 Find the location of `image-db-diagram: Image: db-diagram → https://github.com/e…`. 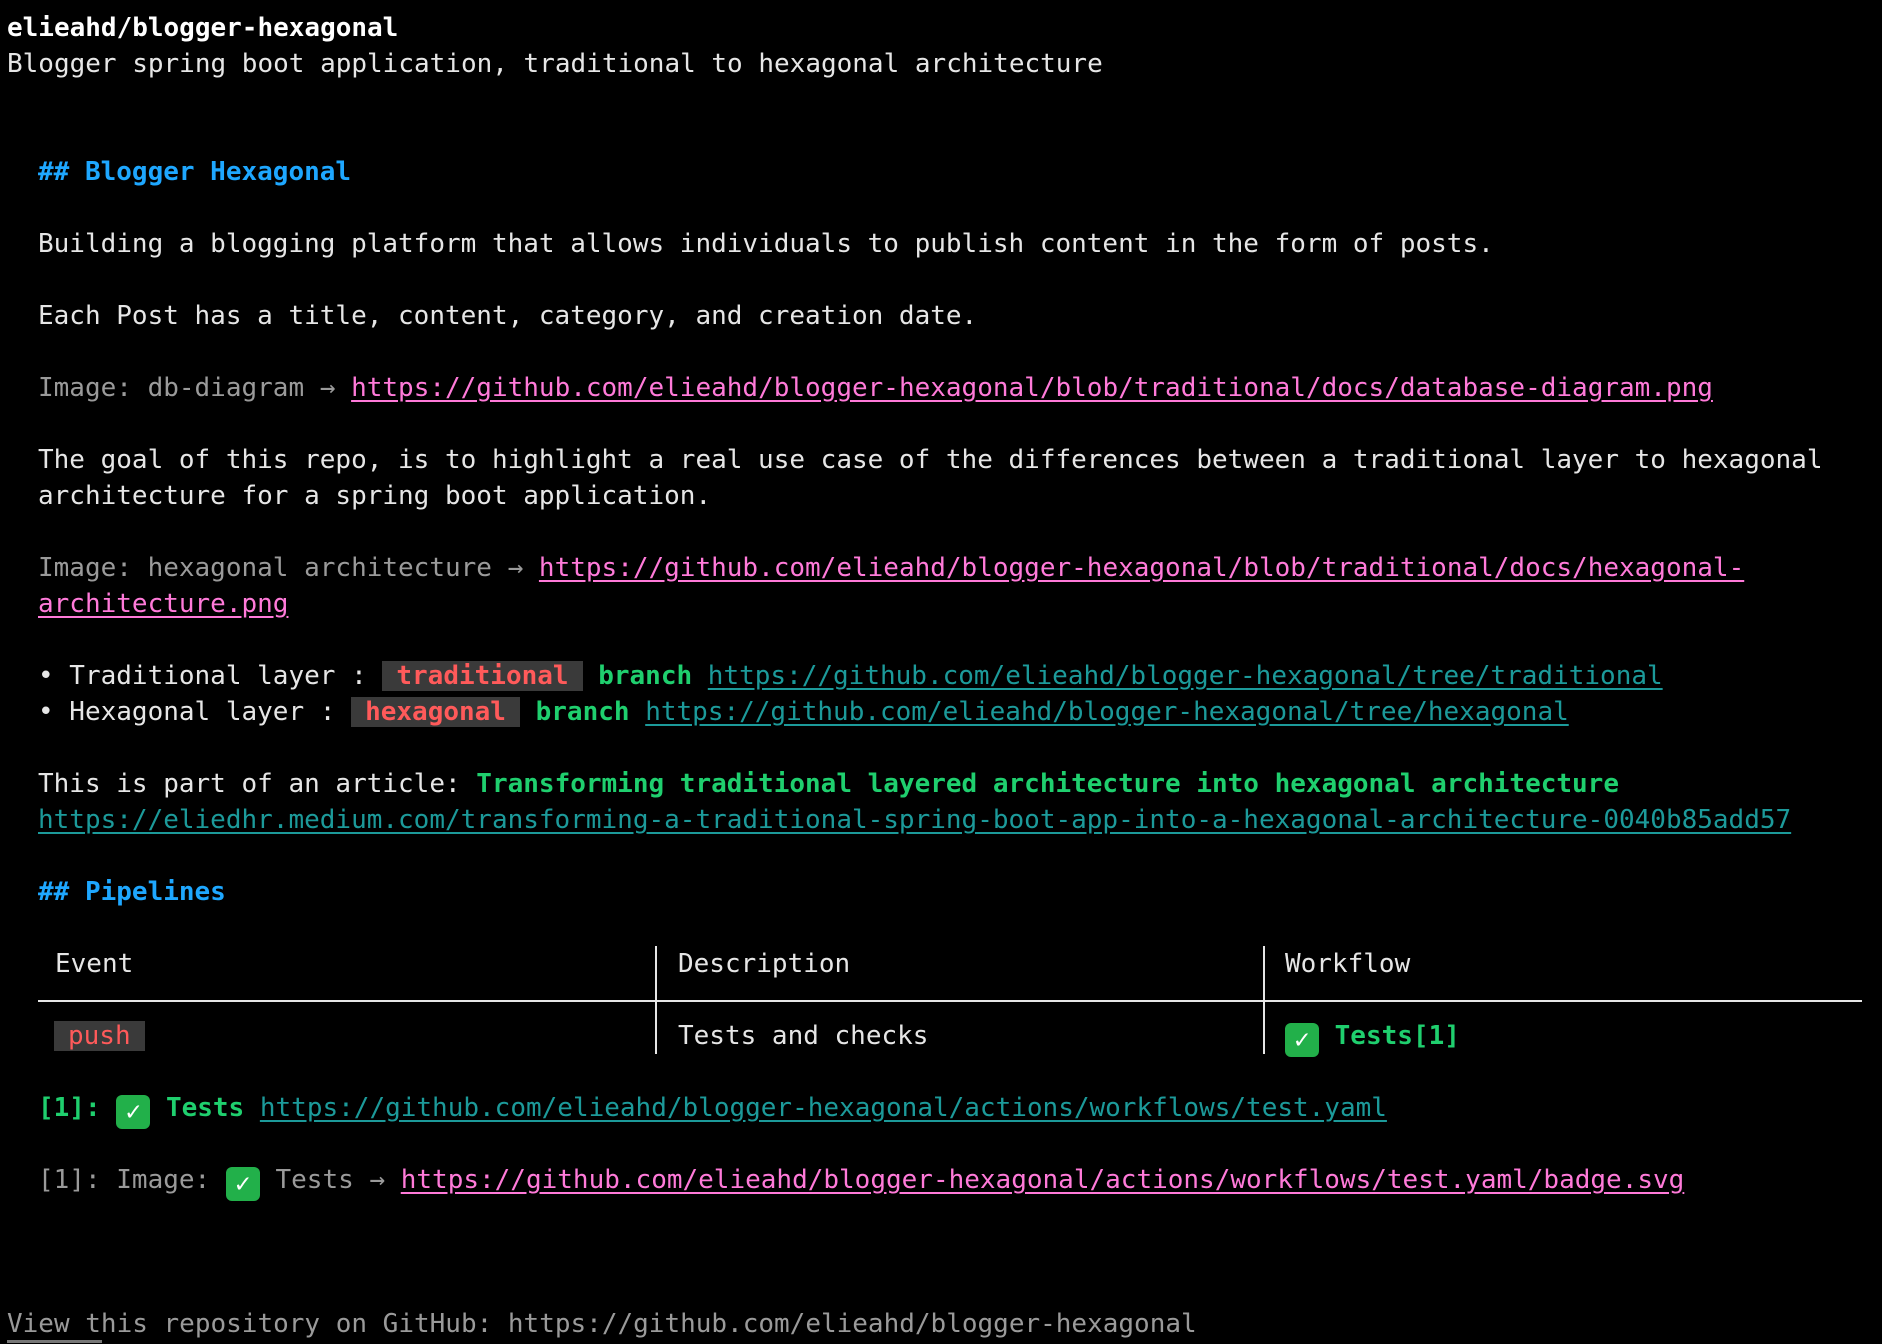

image-db-diagram: Image: db-diagram → https://github.com/e… is located at coordinates (875, 388).